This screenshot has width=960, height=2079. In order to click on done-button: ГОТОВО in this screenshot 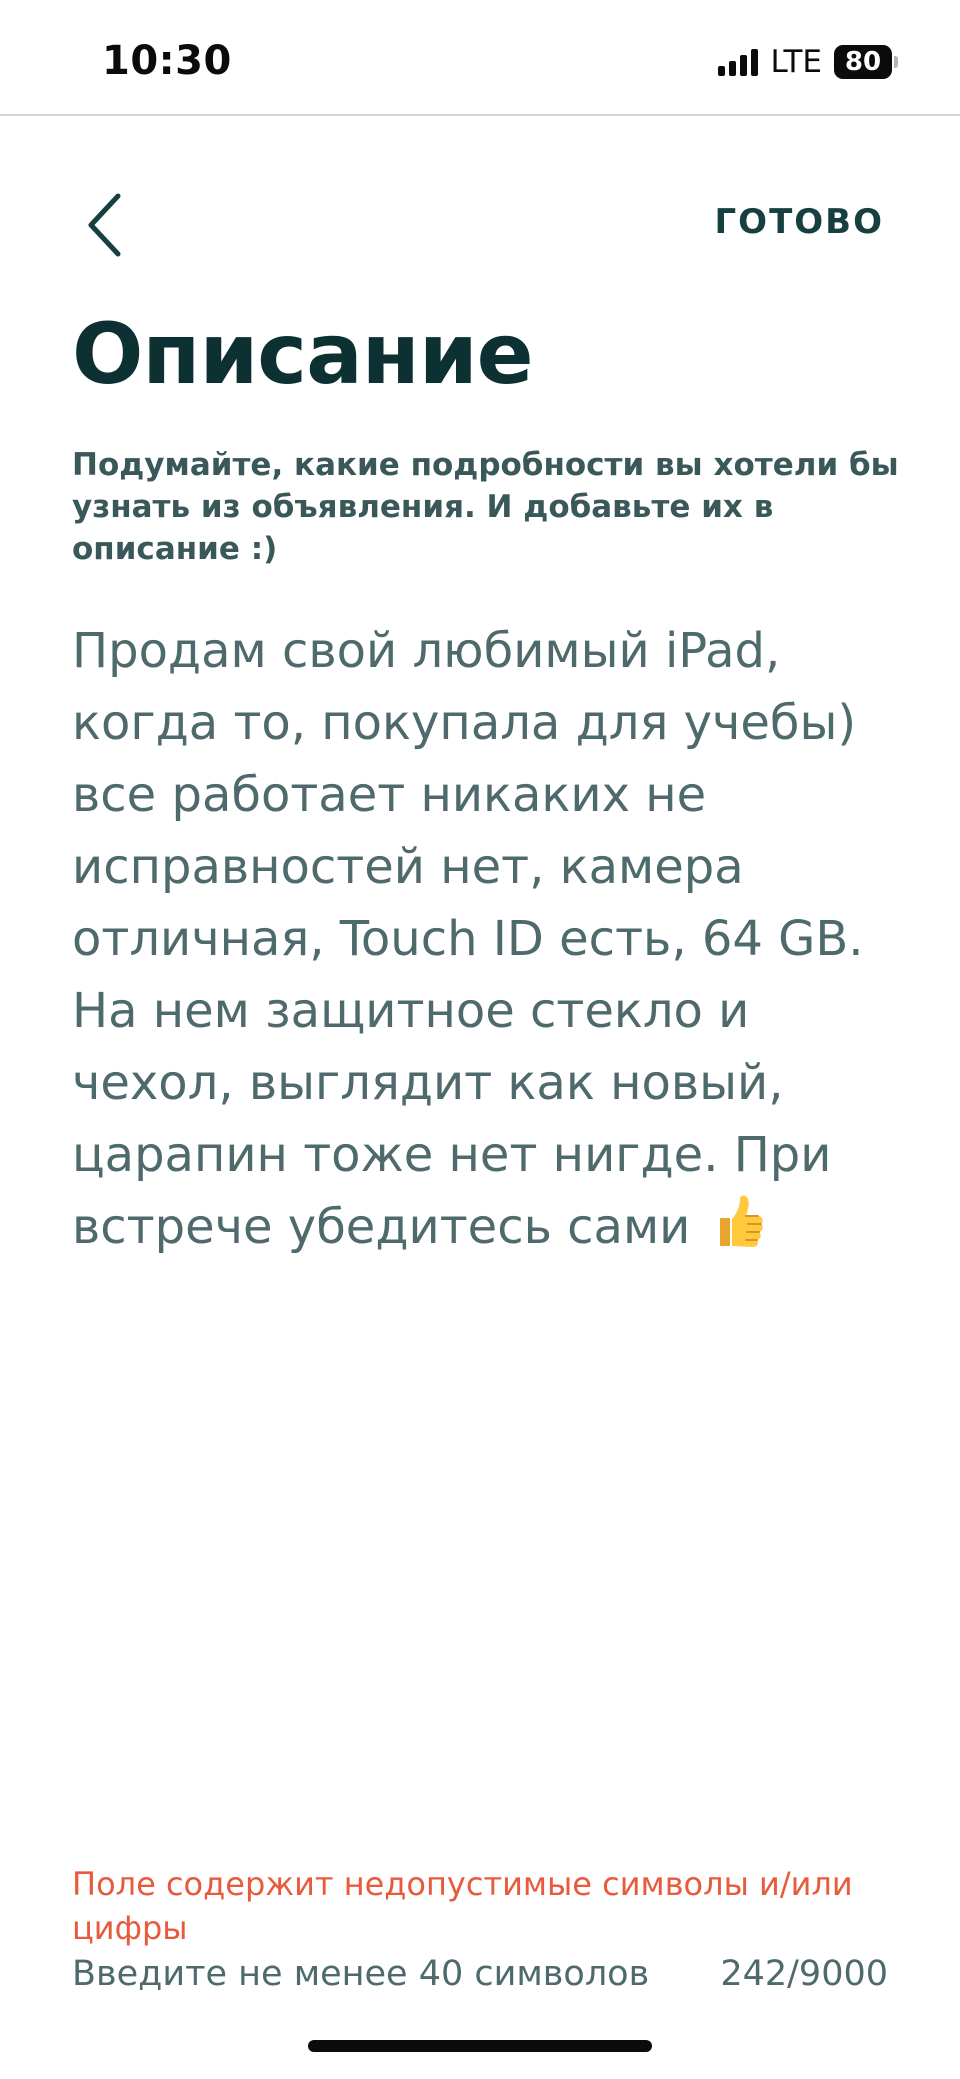, I will do `click(799, 222)`.